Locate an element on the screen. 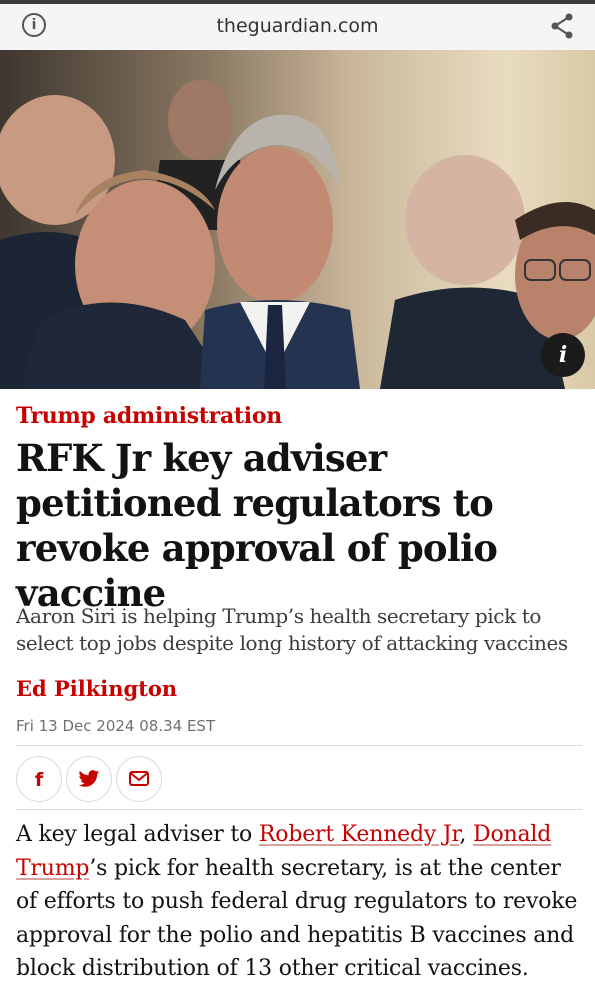 The width and height of the screenshot is (595, 1000). twitter-share-button is located at coordinates (89, 779).